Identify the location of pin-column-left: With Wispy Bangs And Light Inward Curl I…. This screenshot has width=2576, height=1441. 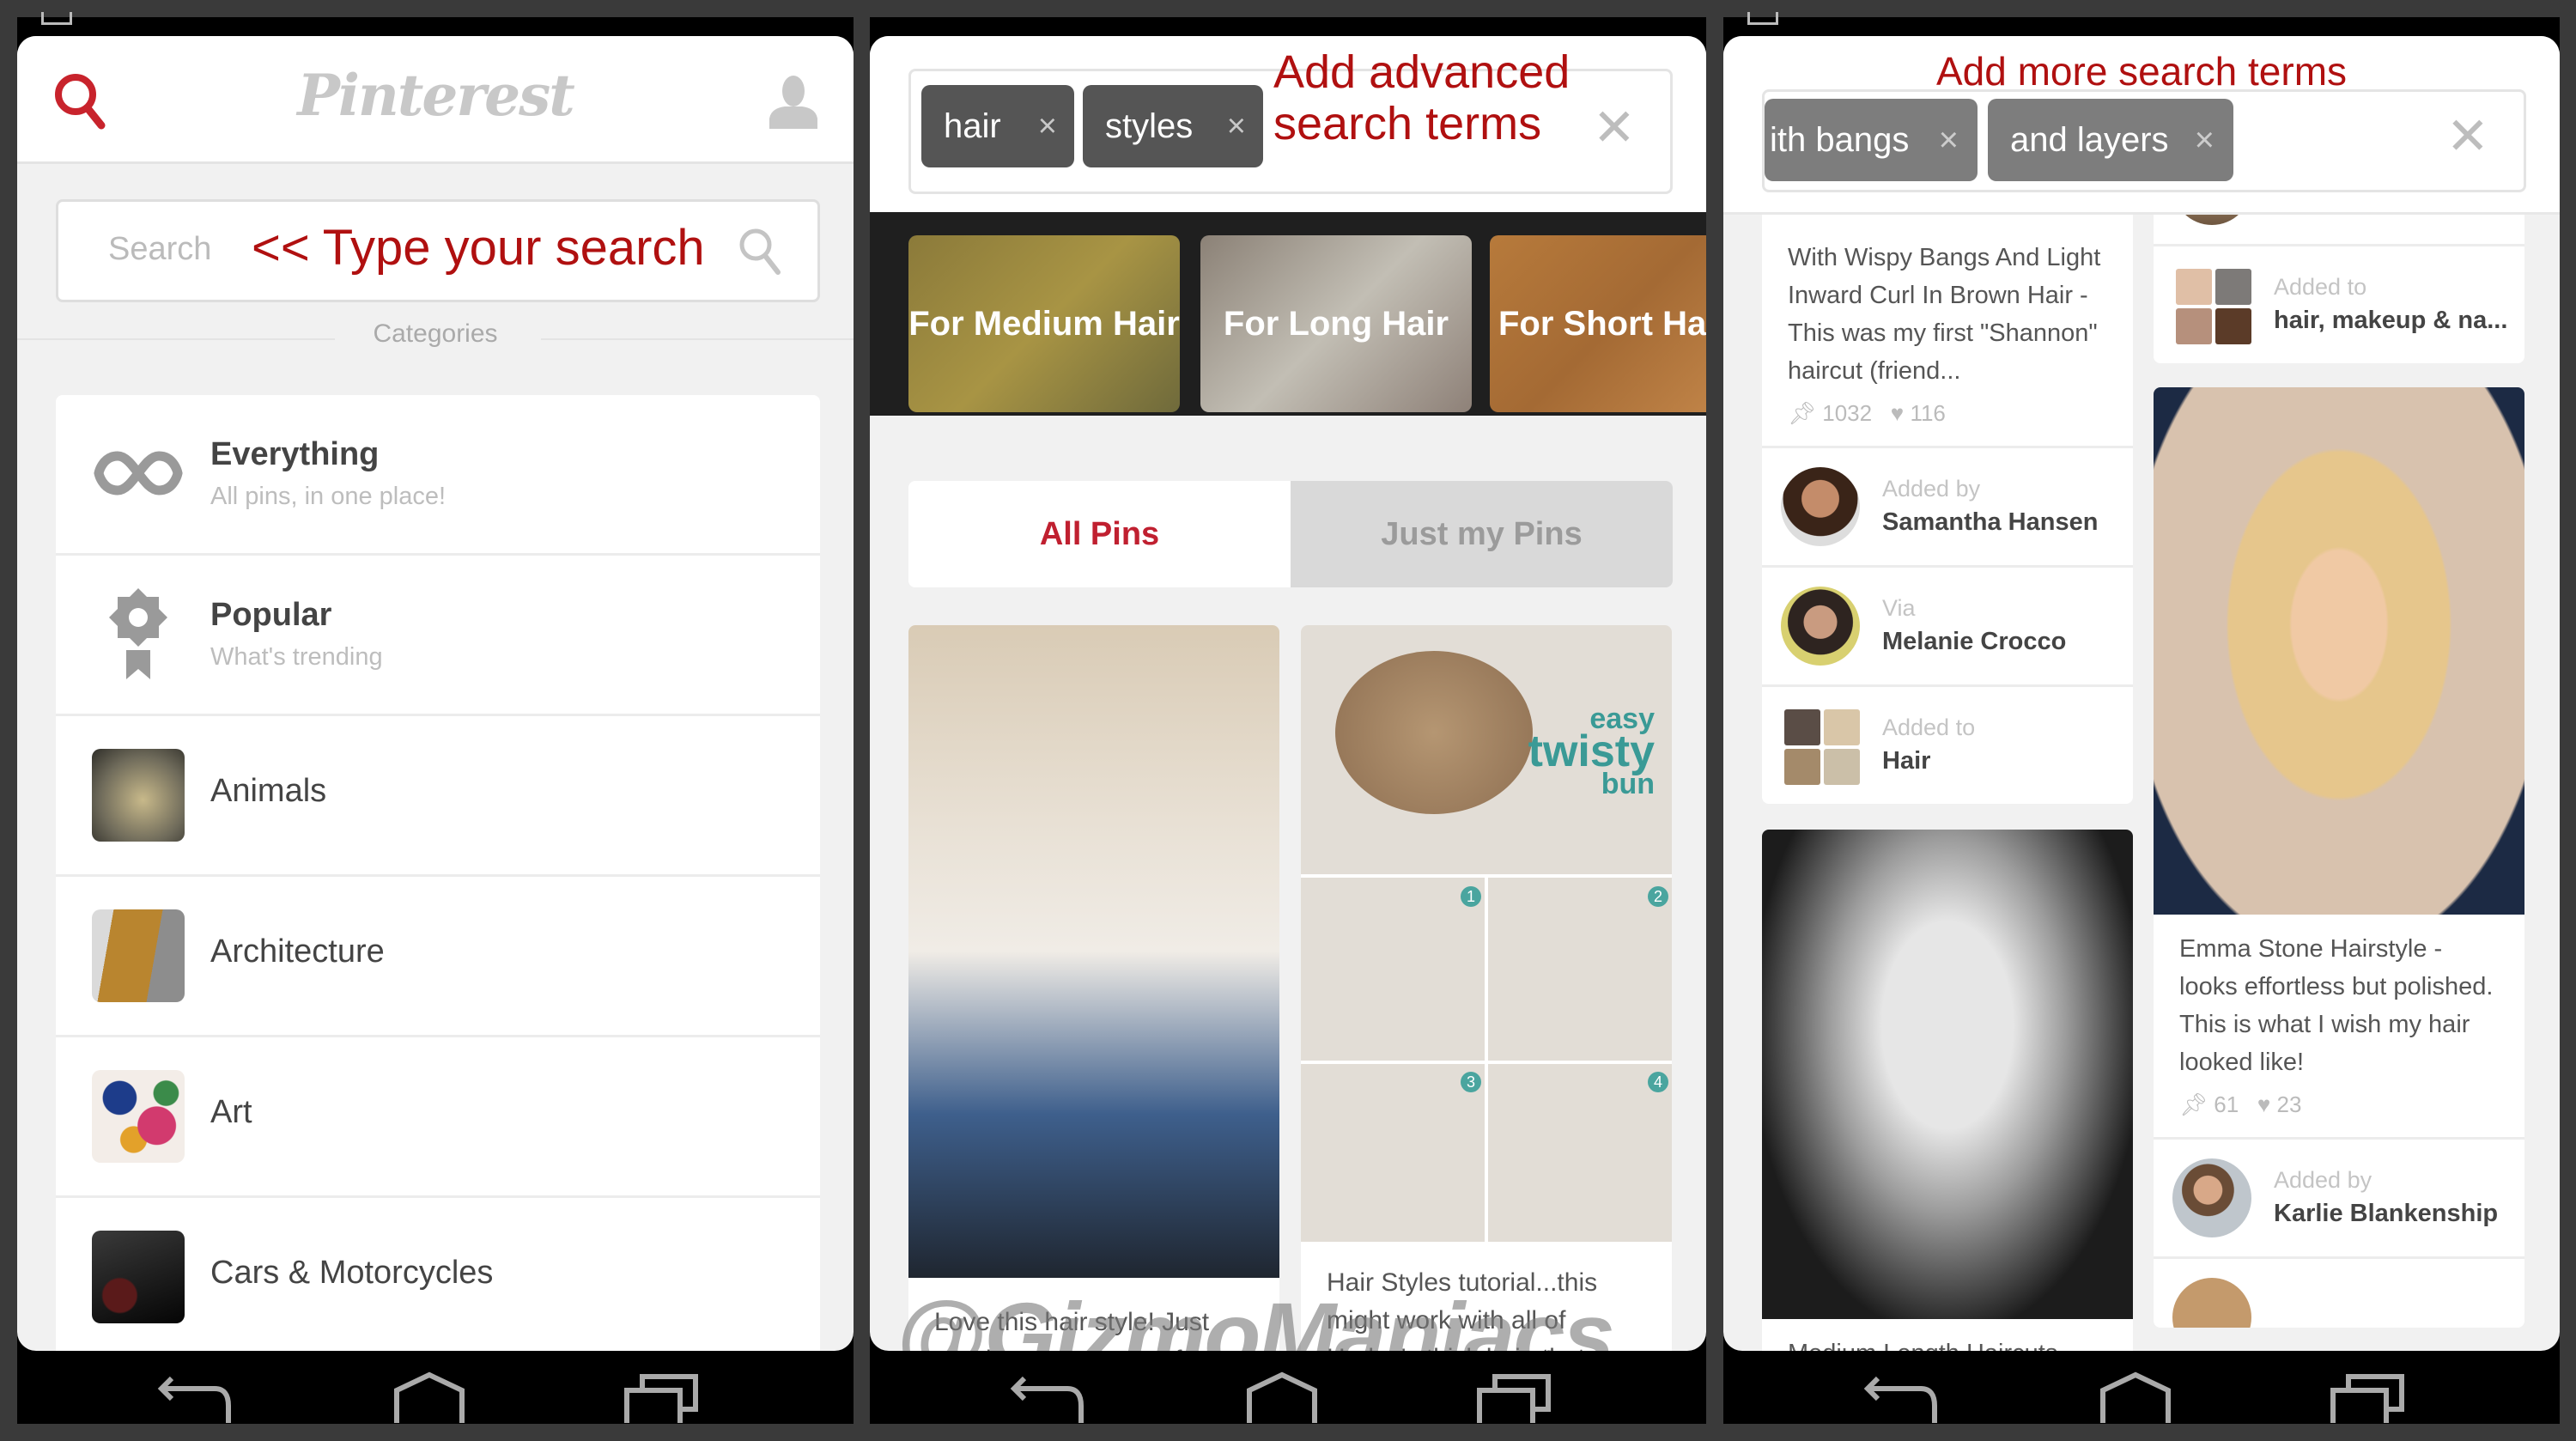
(1947, 758).